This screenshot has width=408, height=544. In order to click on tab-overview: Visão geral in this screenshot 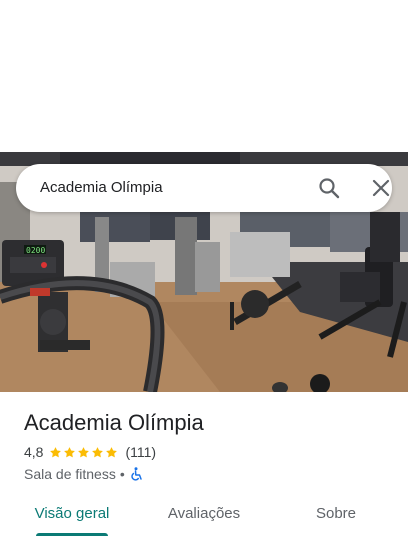, I will do `click(72, 514)`.